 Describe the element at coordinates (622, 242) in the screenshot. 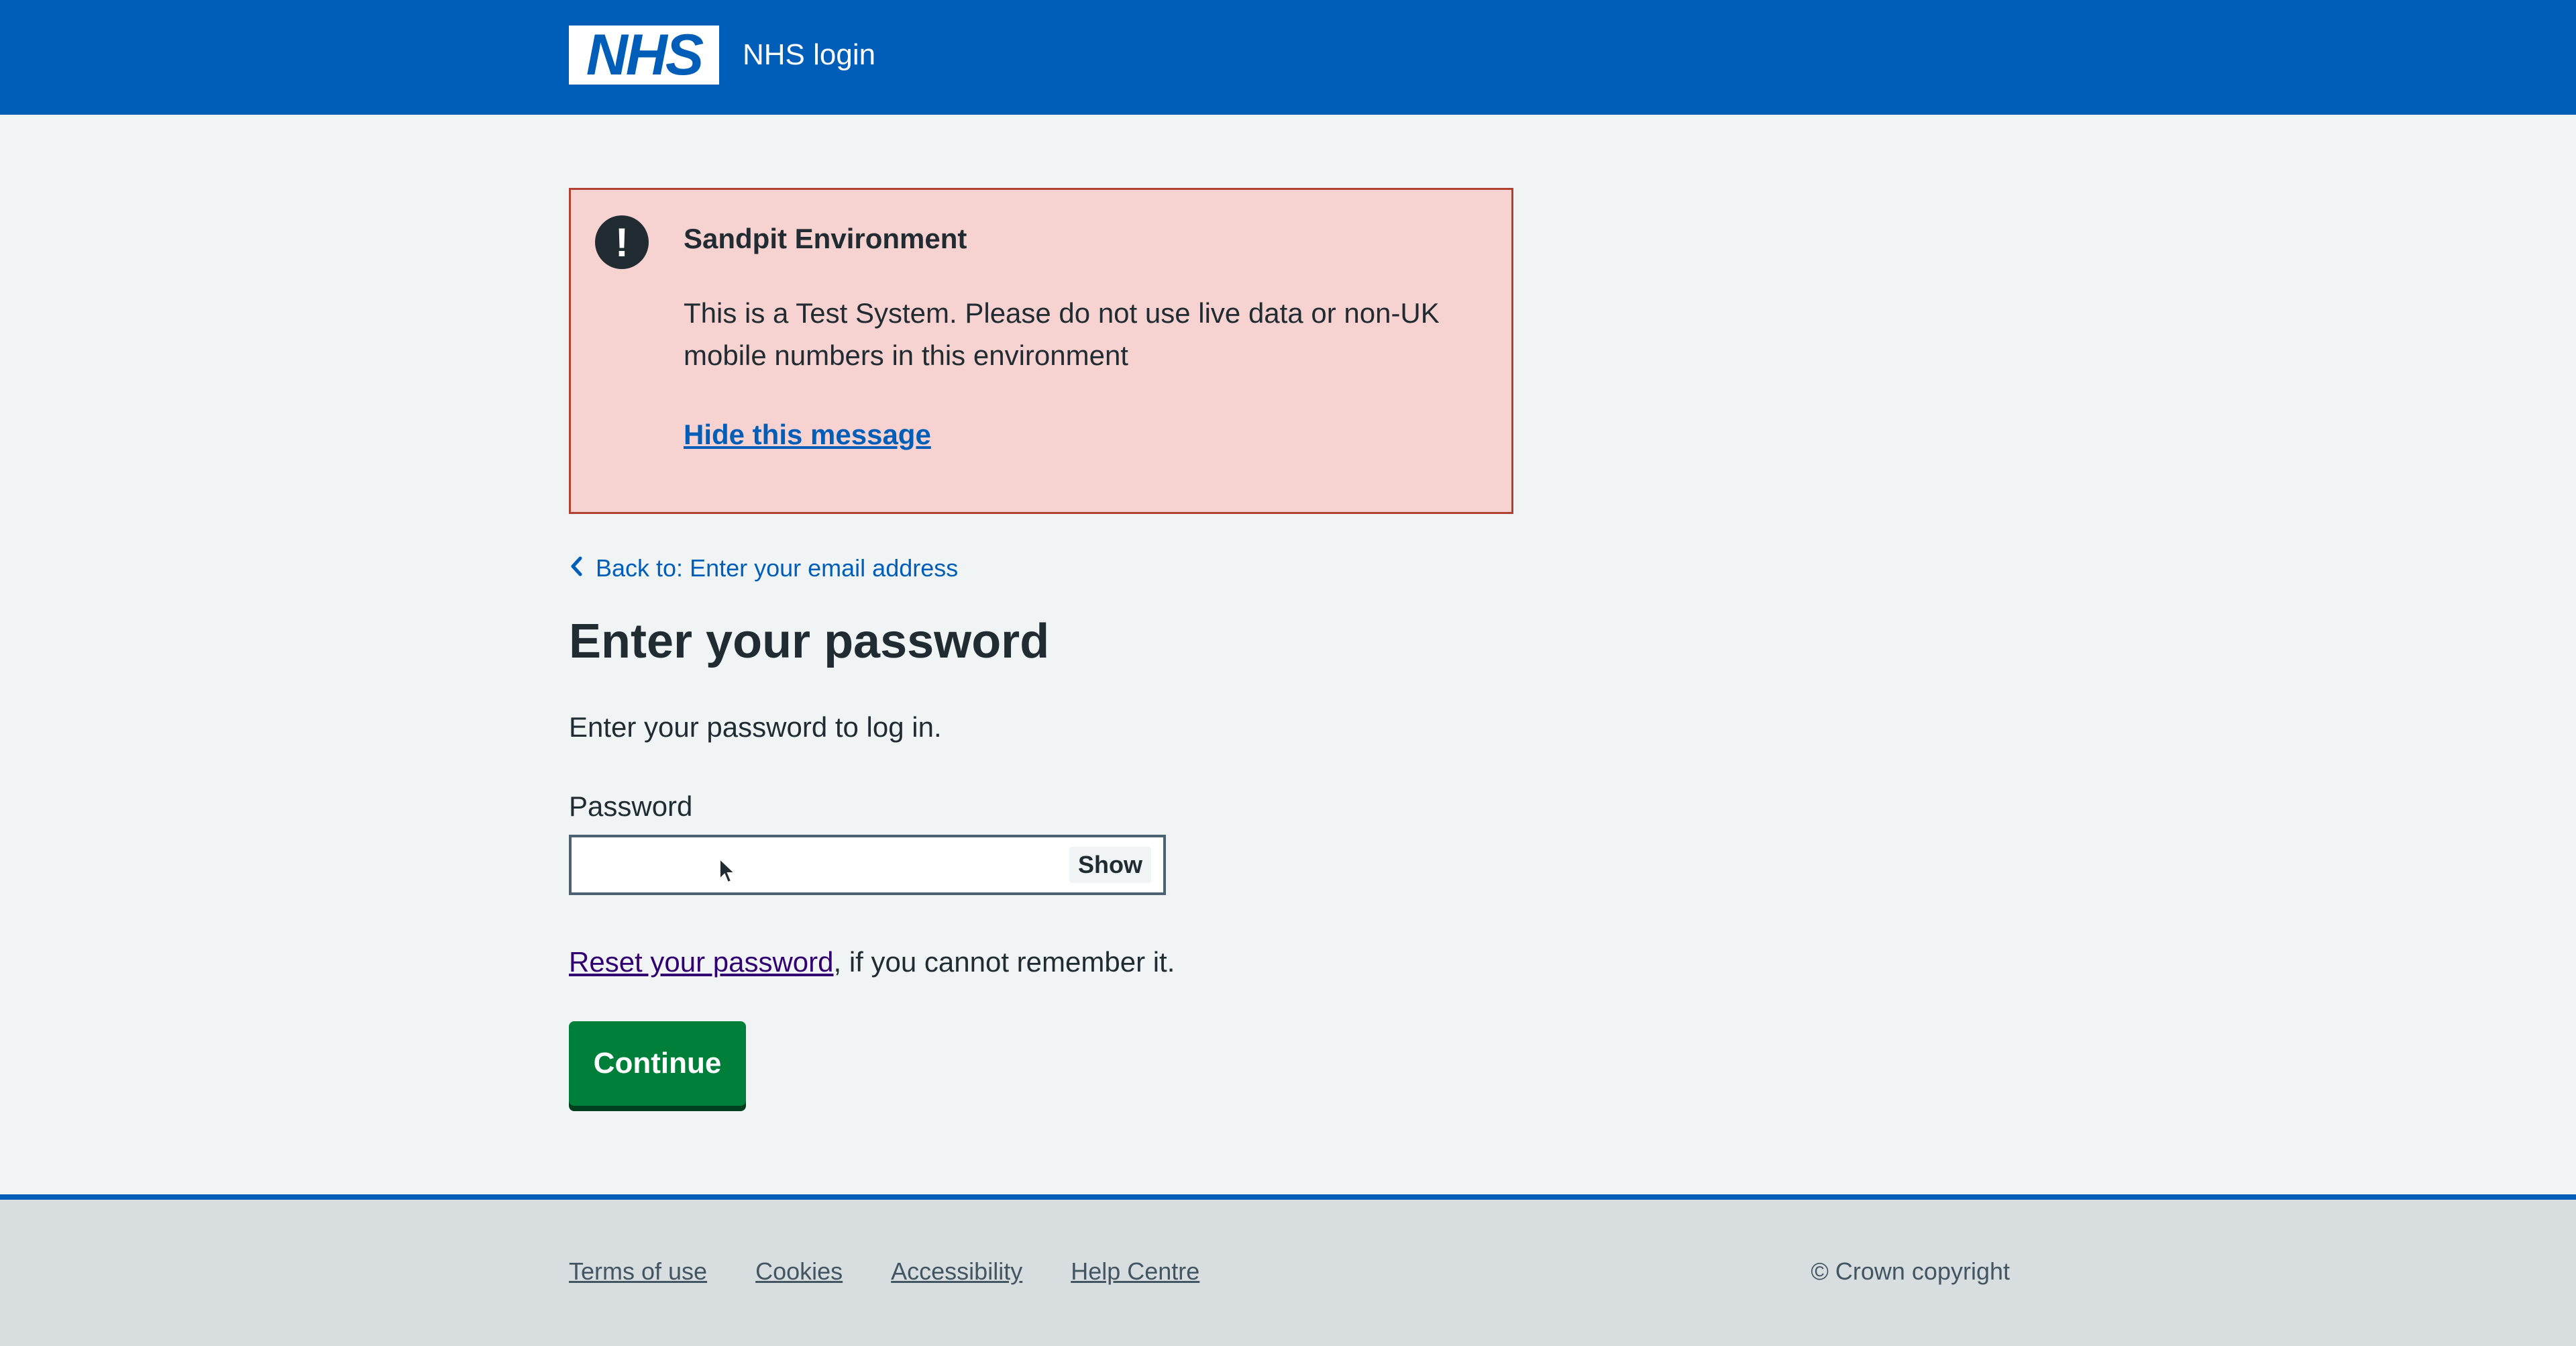

I see `exclamation-icon: !` at that location.